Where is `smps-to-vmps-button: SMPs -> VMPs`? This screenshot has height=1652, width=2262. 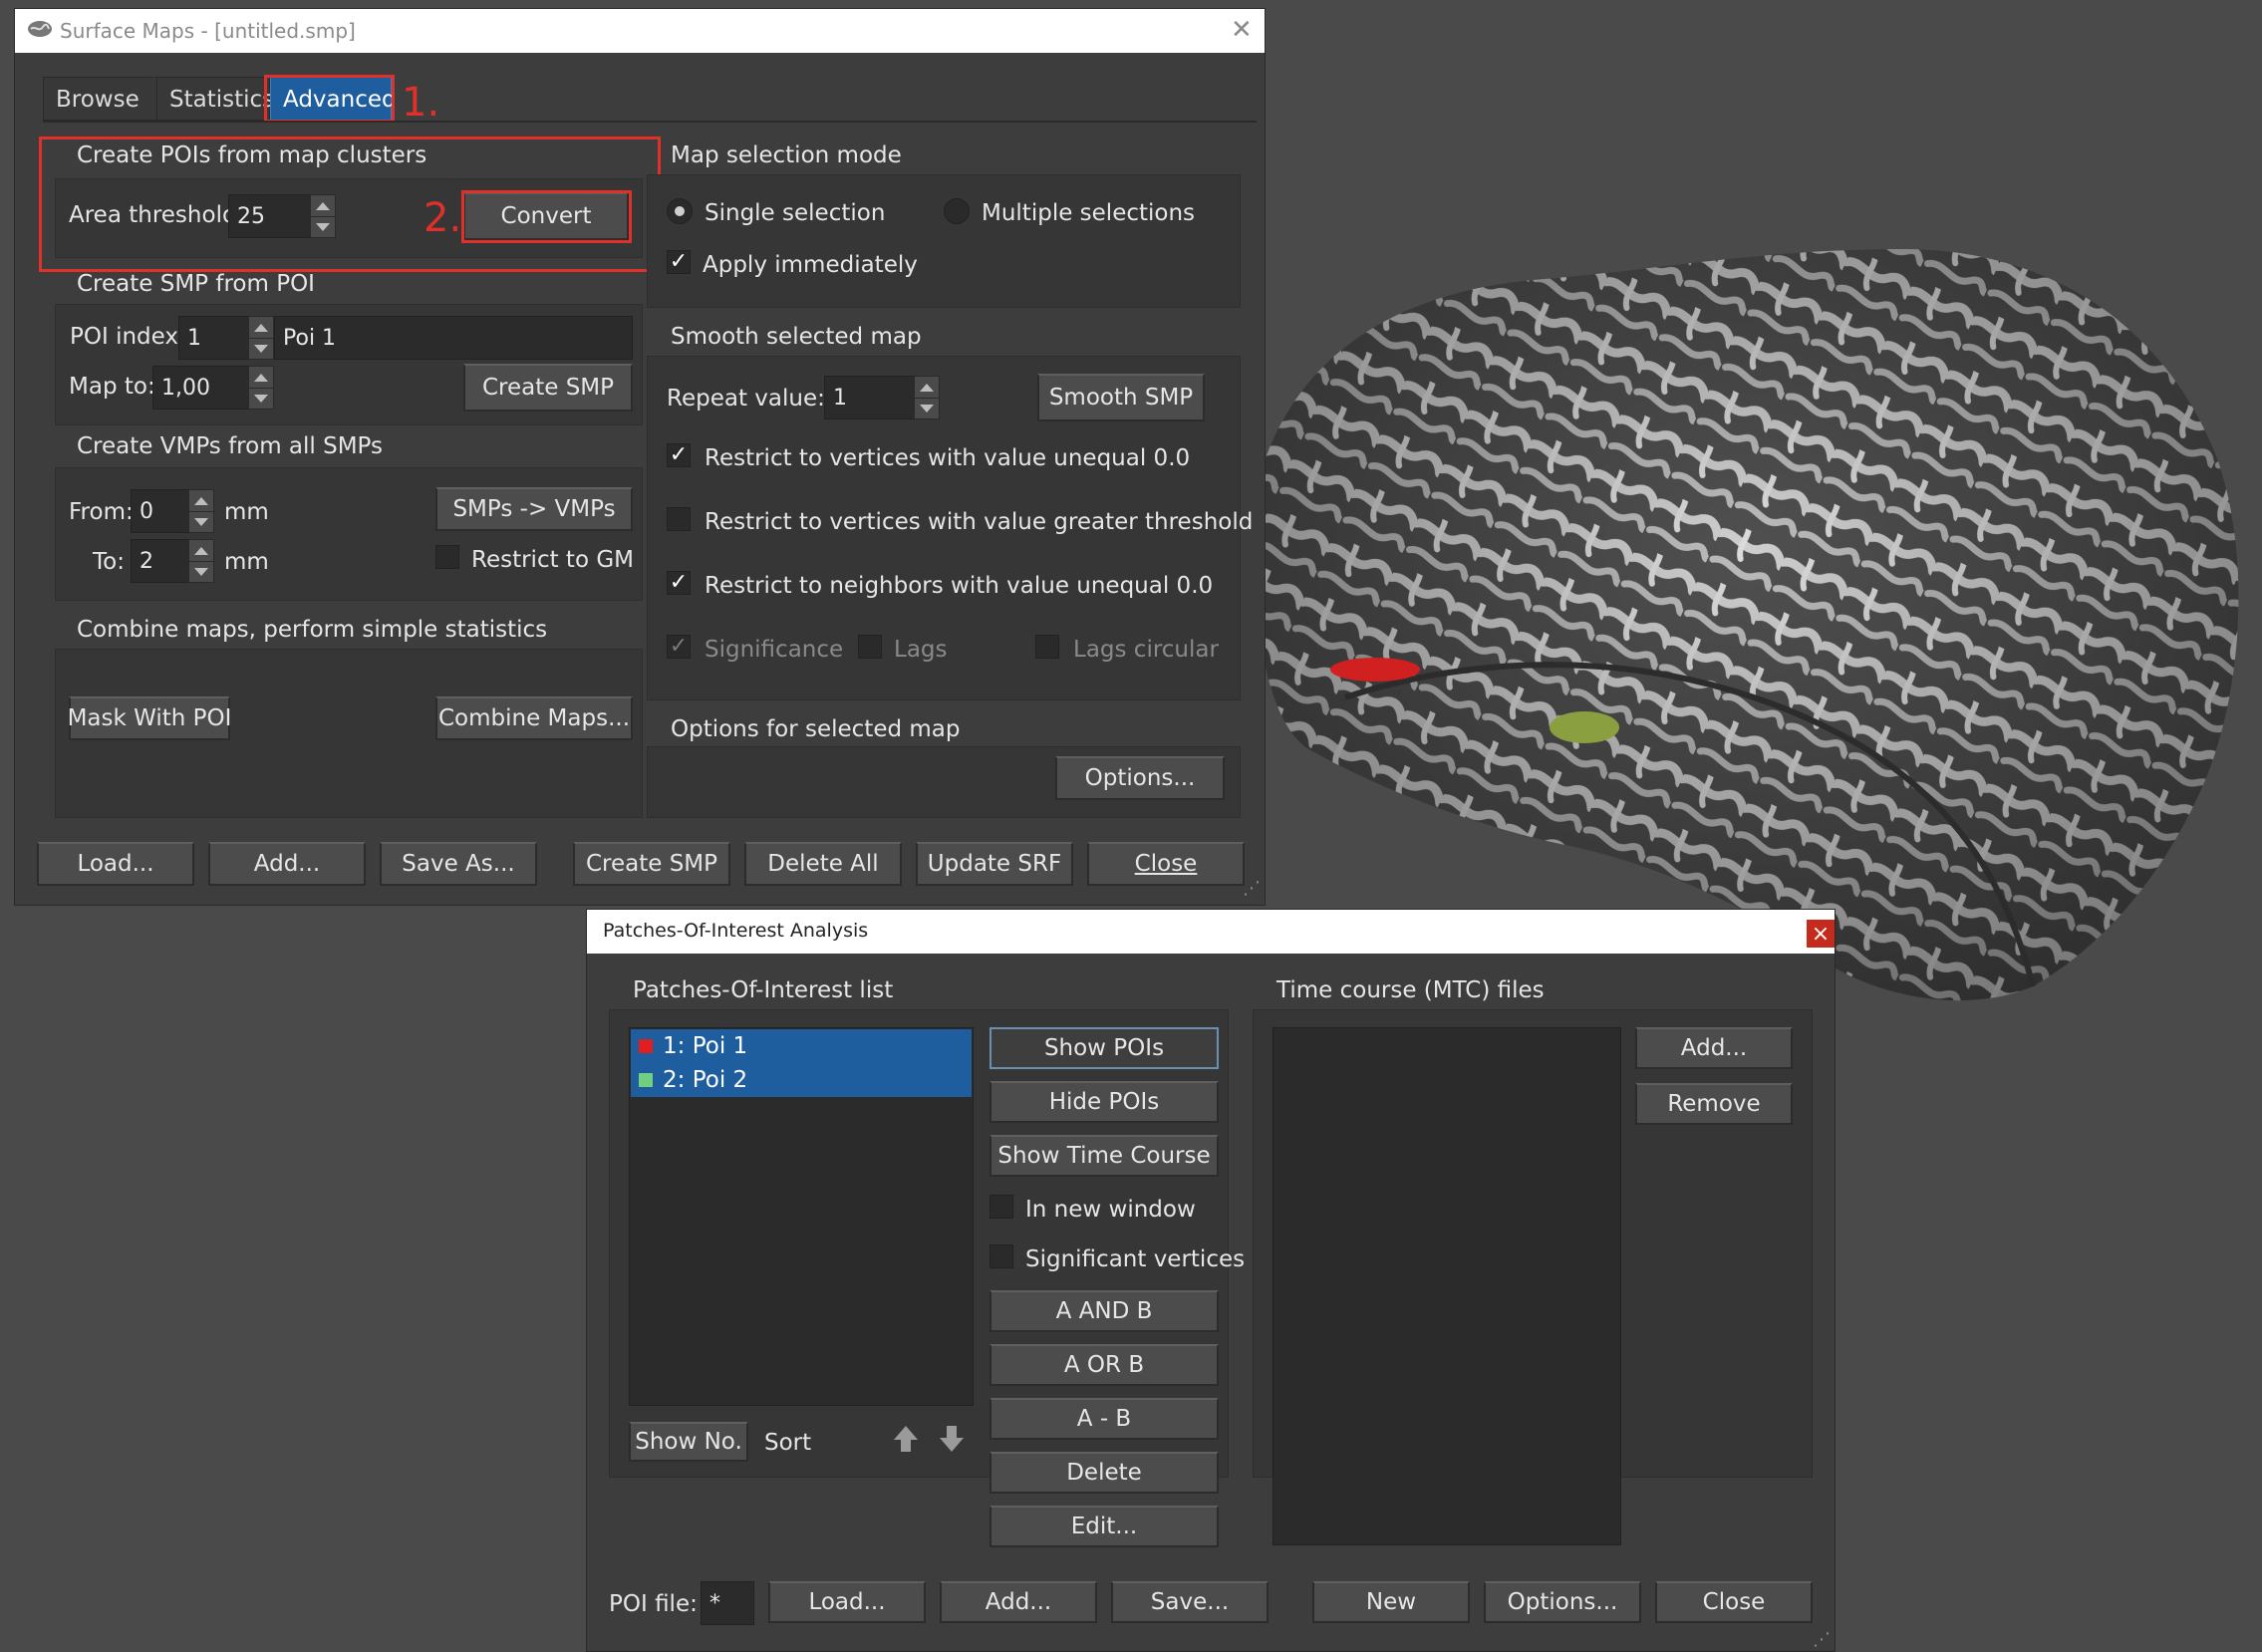
smps-to-vmps-button: SMPs -> VMPs is located at coordinates (534, 509).